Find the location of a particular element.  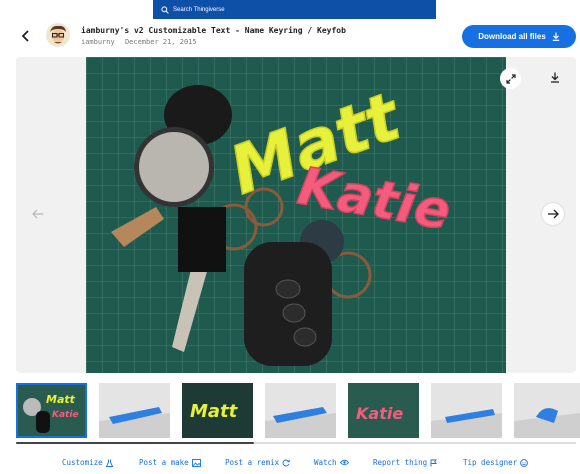

refresh-icon is located at coordinates (286, 462).